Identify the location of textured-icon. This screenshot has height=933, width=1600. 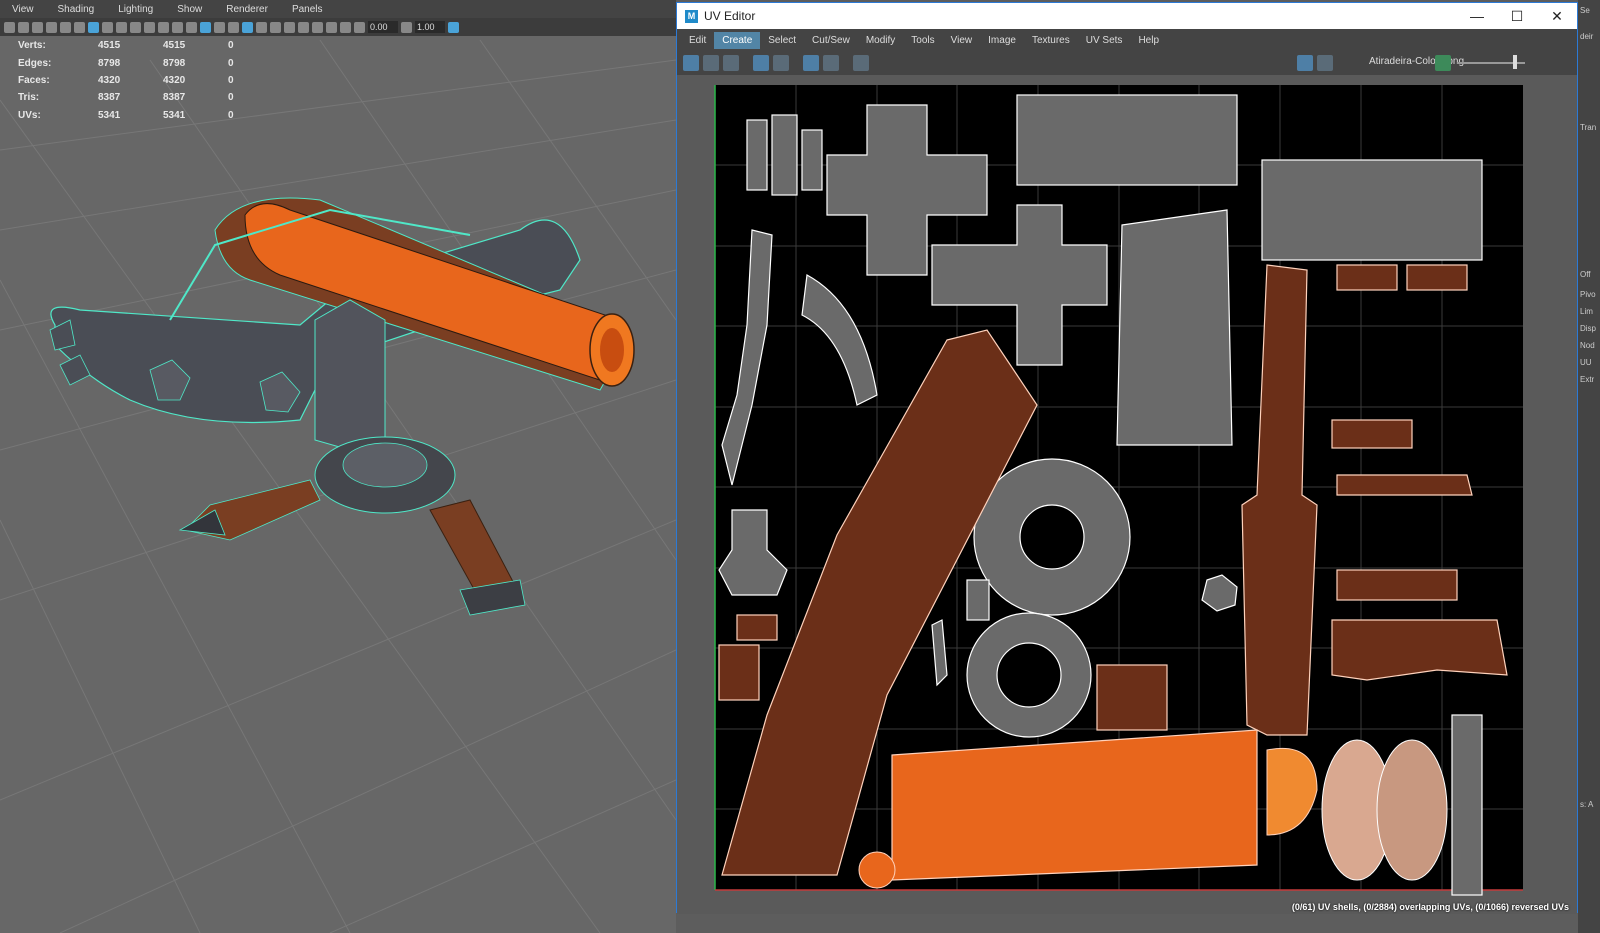
(247, 27).